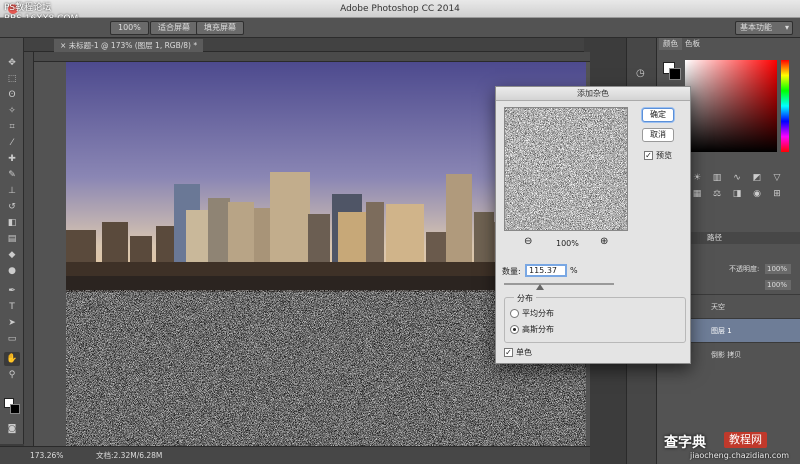  Describe the element at coordinates (717, 178) in the screenshot. I see `levels-icon: ▥` at that location.